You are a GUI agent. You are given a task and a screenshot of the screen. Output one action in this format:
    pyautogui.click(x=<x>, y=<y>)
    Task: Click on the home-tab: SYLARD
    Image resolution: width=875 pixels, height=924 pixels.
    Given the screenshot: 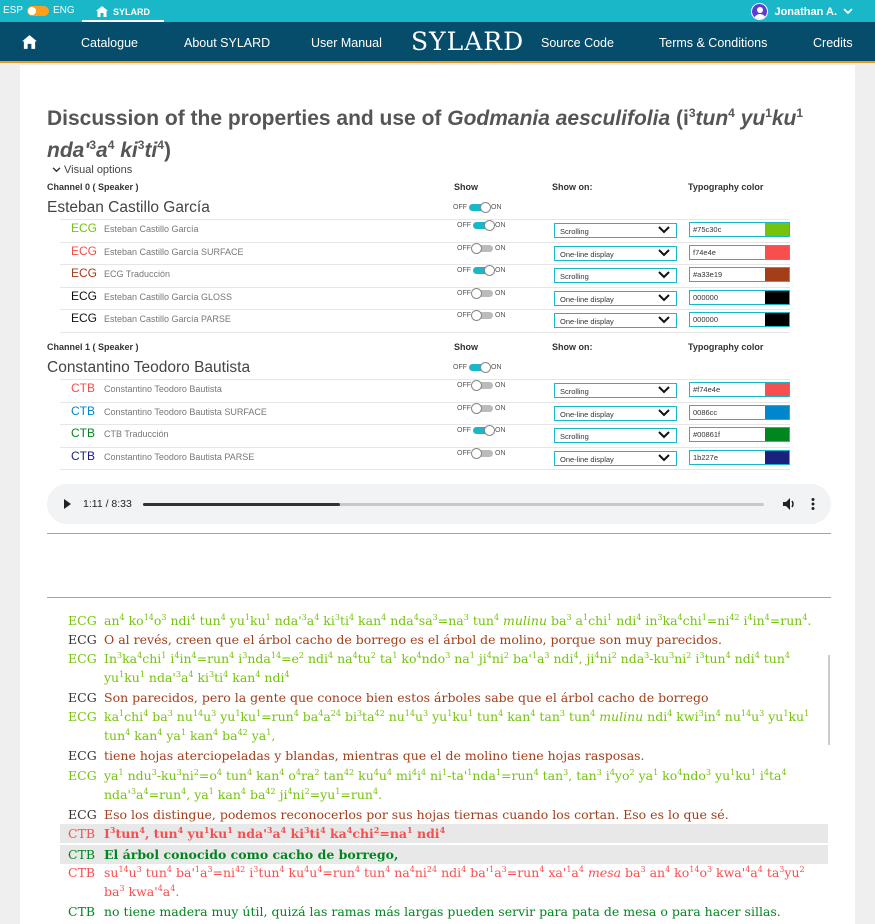 What is the action you would take?
    pyautogui.click(x=123, y=11)
    